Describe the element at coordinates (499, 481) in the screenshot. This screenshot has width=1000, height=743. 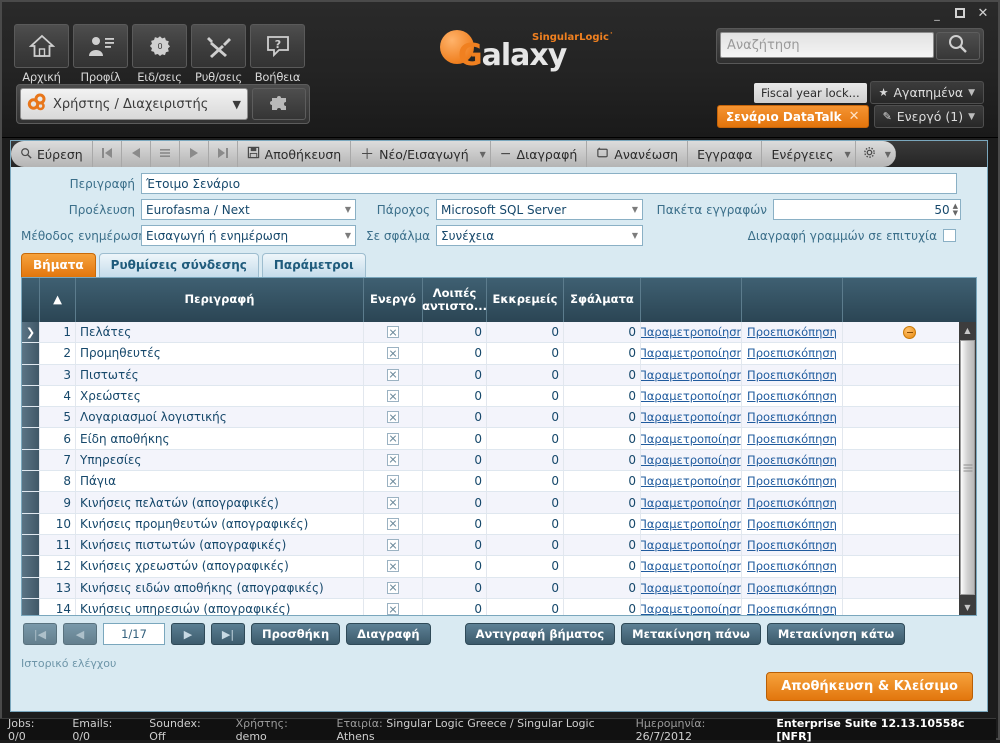
I see `table-row: 8Πάγια000ΠαραμετροποίησηΠροεπισκόπηση` at that location.